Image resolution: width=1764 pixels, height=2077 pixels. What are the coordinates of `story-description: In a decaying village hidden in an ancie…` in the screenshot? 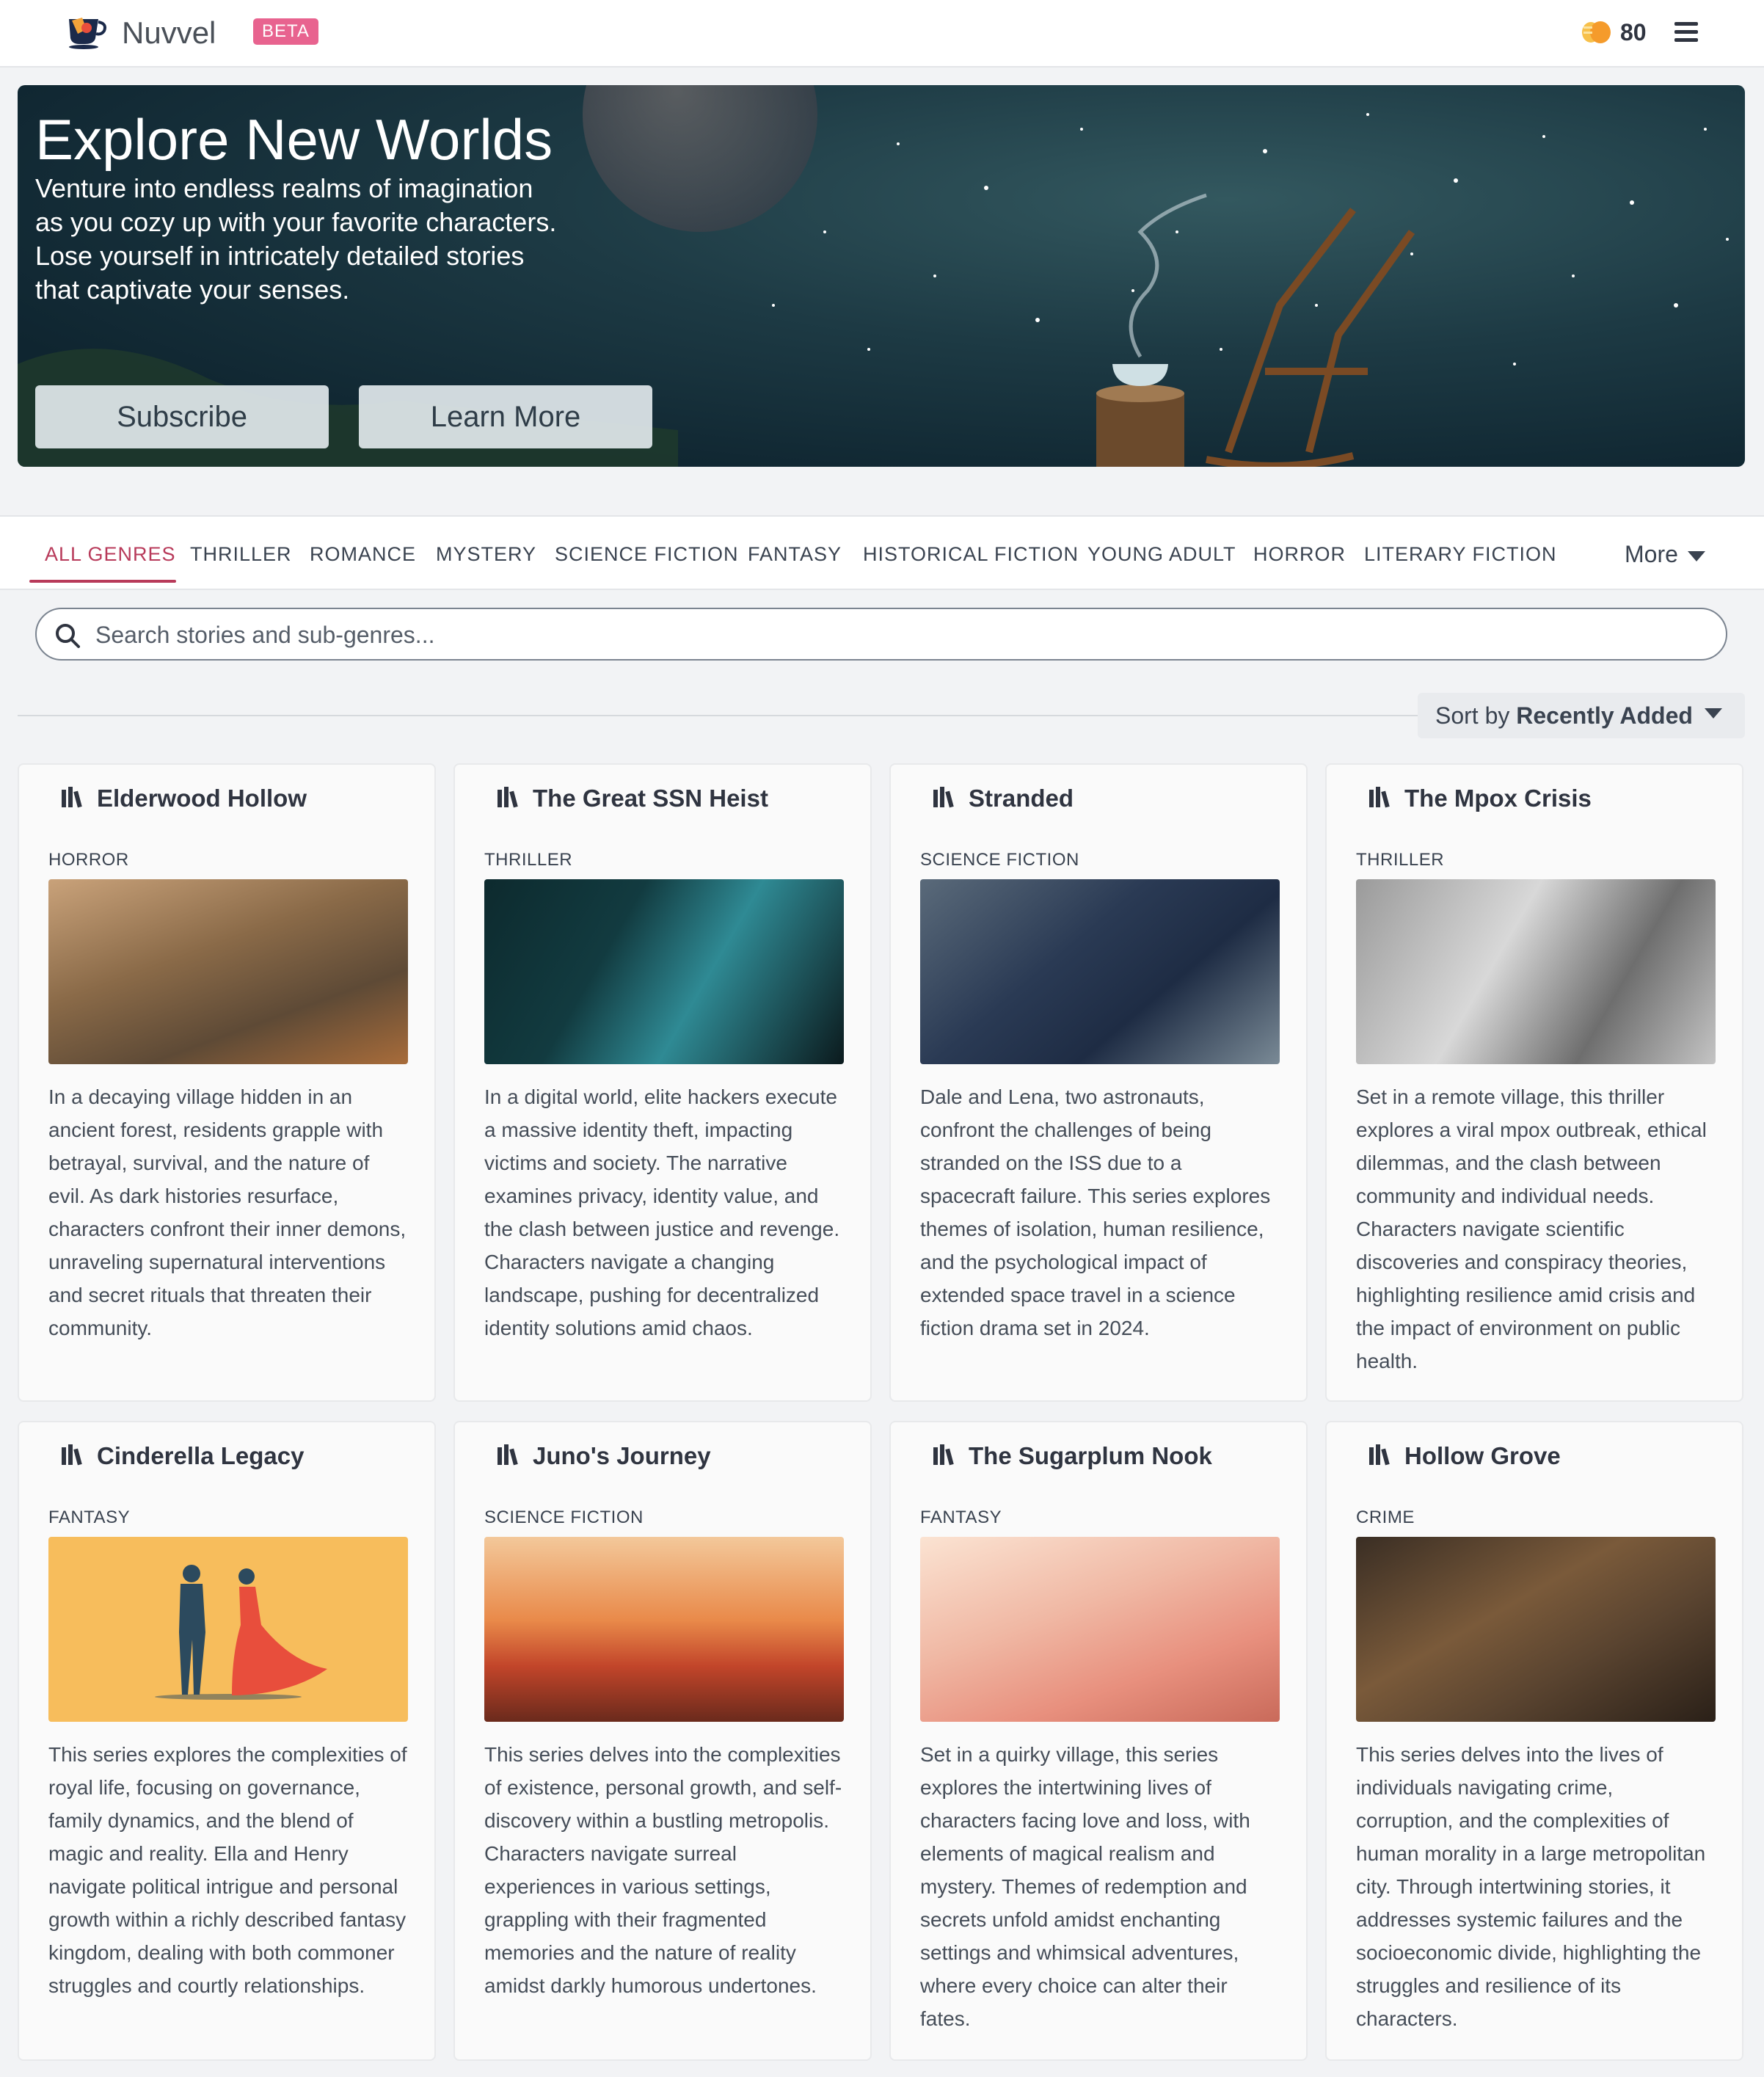 It's located at (228, 1212).